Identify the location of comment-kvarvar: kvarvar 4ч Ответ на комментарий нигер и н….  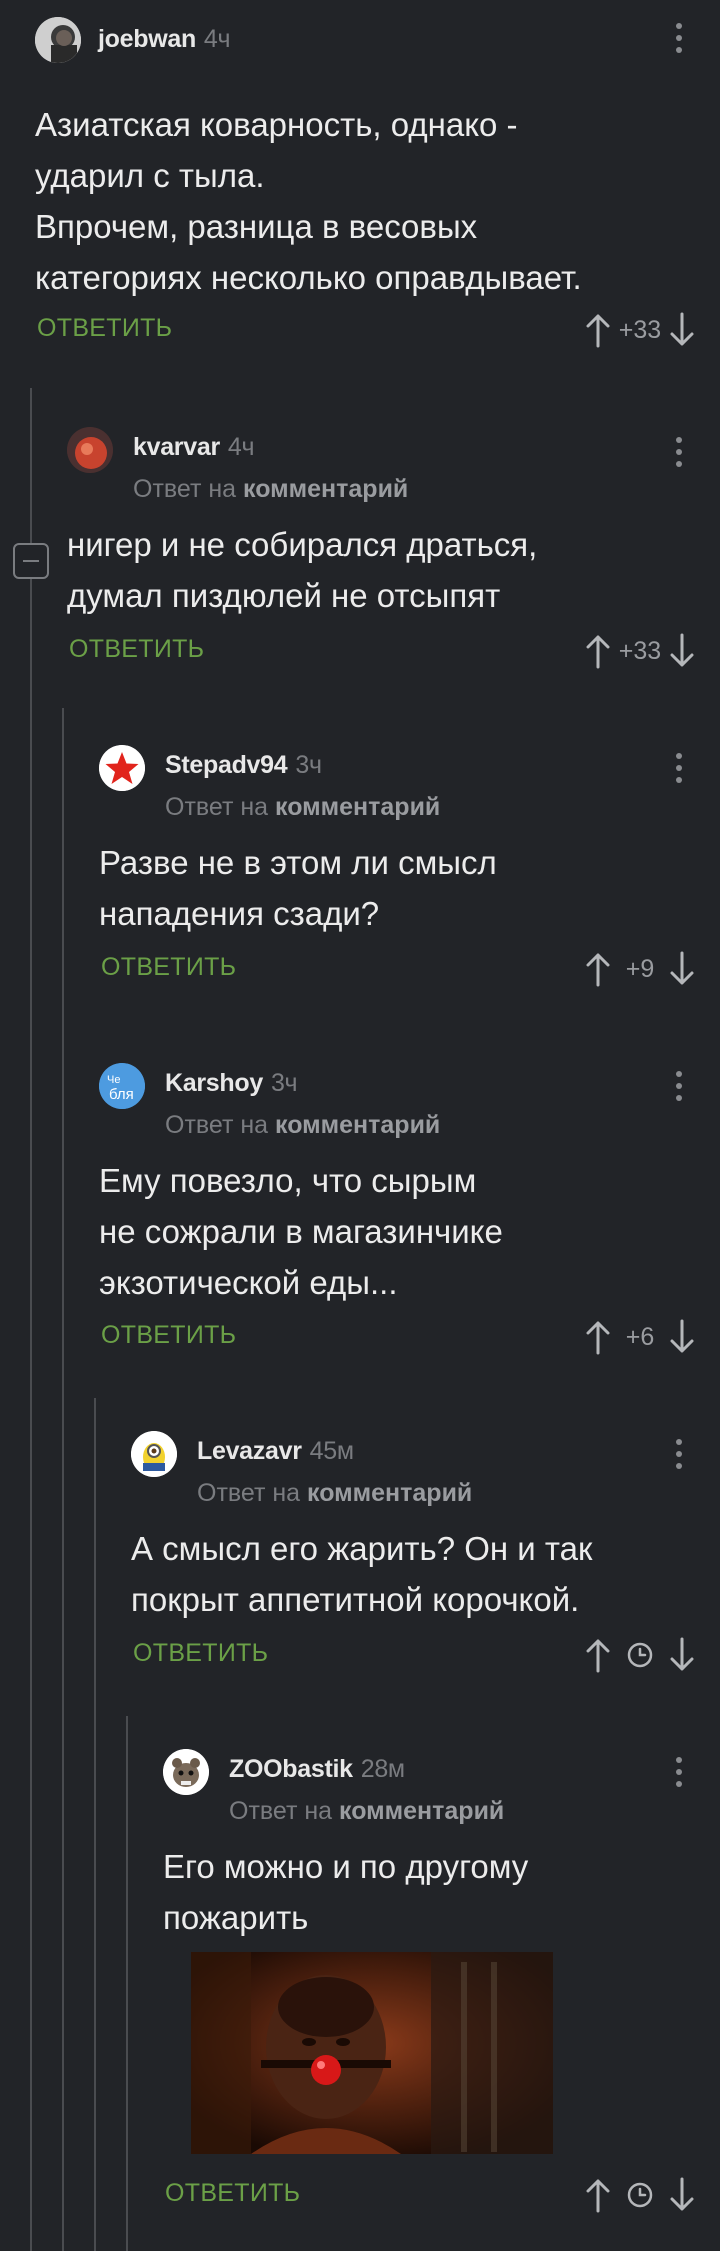
(393, 557).